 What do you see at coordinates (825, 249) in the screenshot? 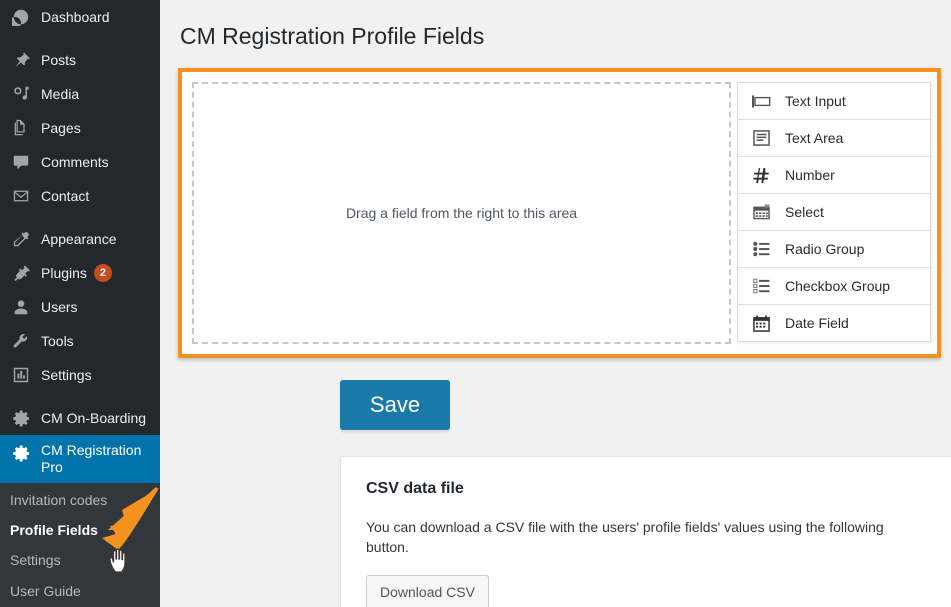
I see `field-type-label: Radio Group` at bounding box center [825, 249].